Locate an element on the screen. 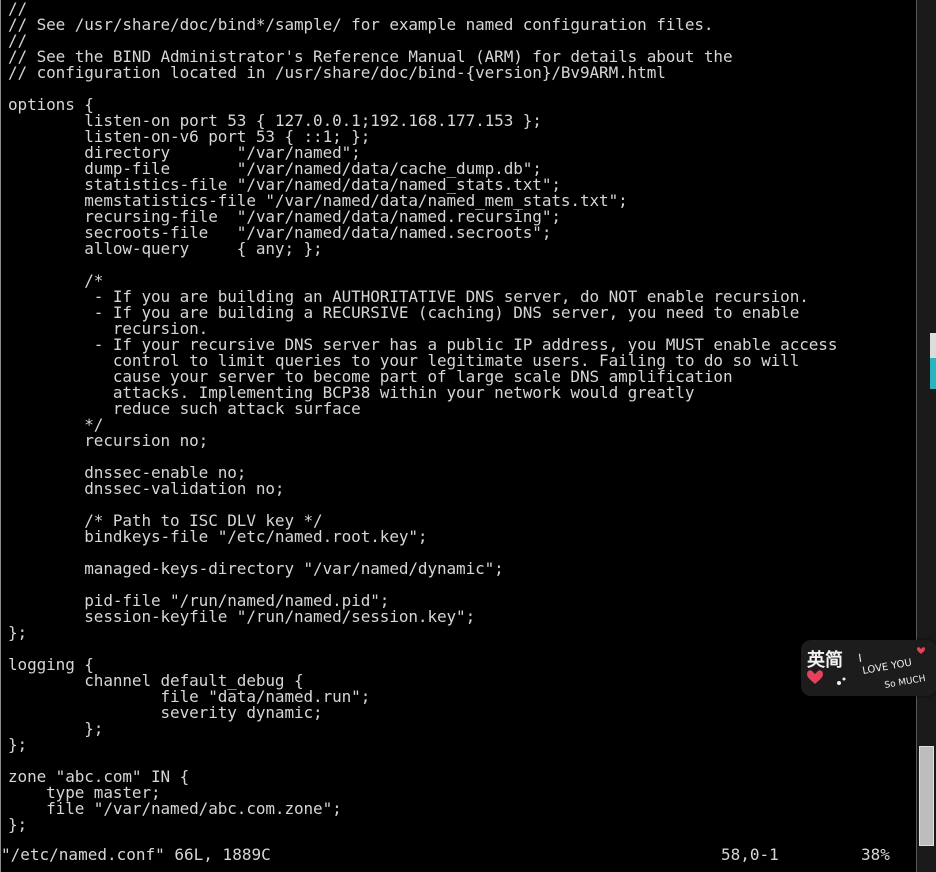  side-panel-handle is located at coordinates (933, 361).